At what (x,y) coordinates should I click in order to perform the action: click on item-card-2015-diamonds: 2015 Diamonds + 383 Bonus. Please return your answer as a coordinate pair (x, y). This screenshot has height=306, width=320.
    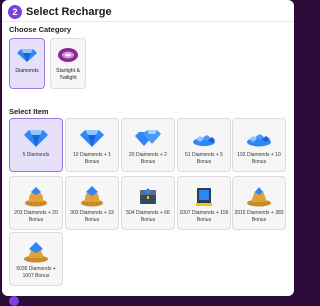
    Looking at the image, I should click on (259, 203).